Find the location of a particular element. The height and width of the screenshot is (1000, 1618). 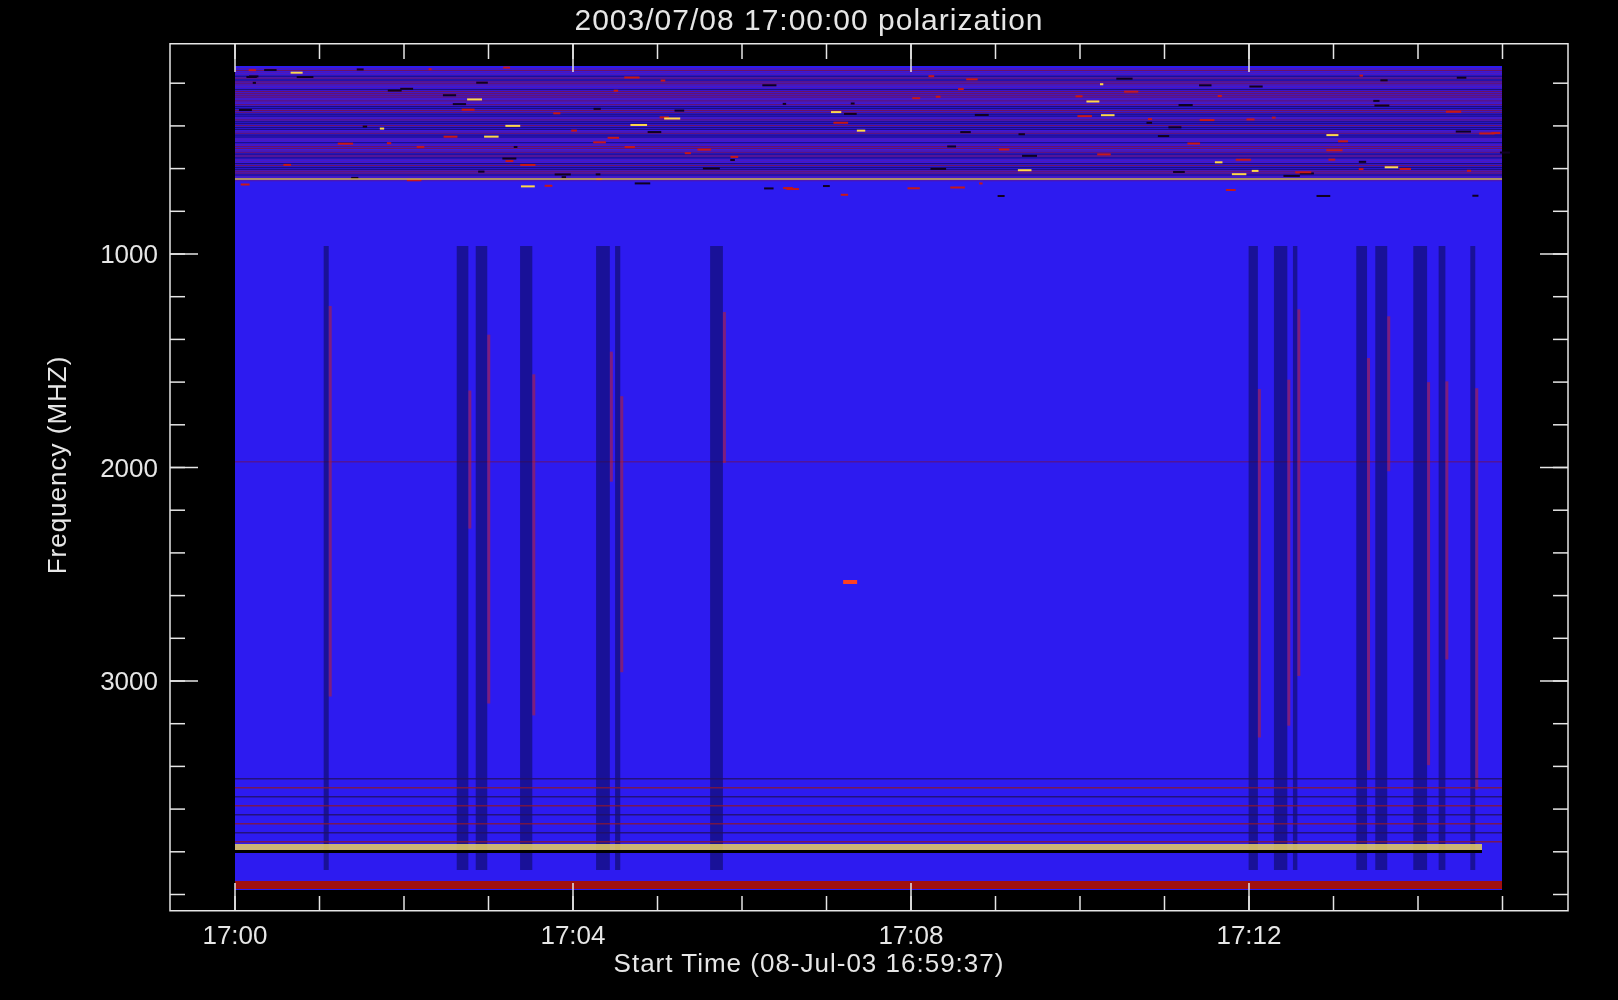

y-tick-label: 3000 is located at coordinates (129, 681).